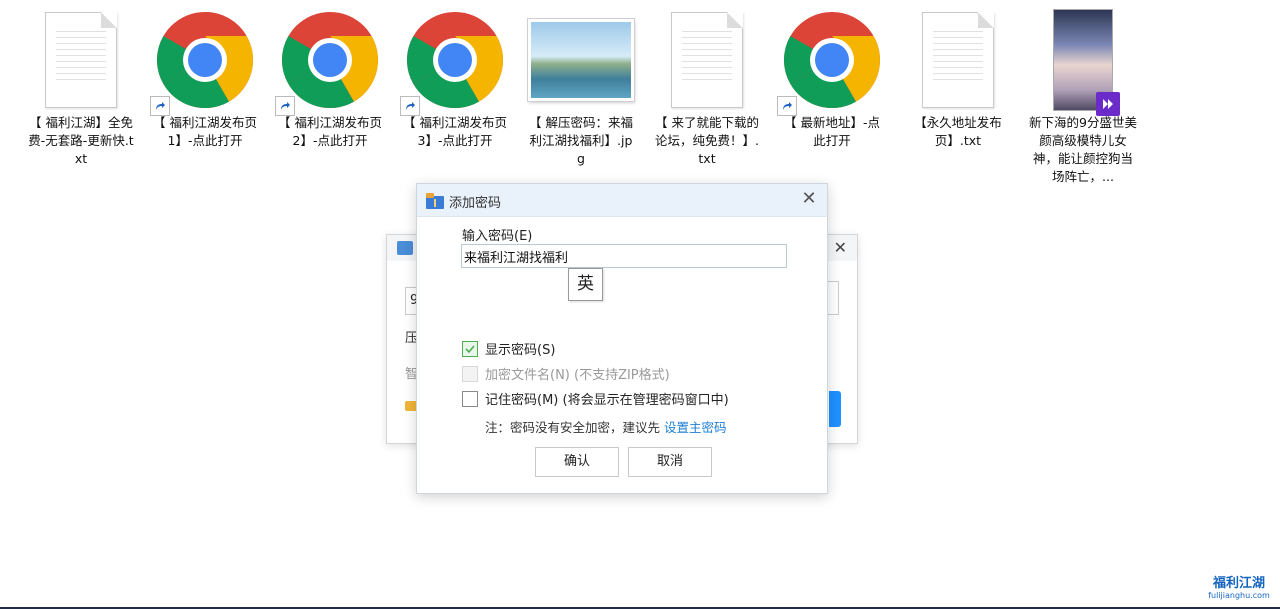  I want to click on desktop-file-txt-2: 【 来了就能下载的论坛，纯免费！】.txt, so click(707, 87).